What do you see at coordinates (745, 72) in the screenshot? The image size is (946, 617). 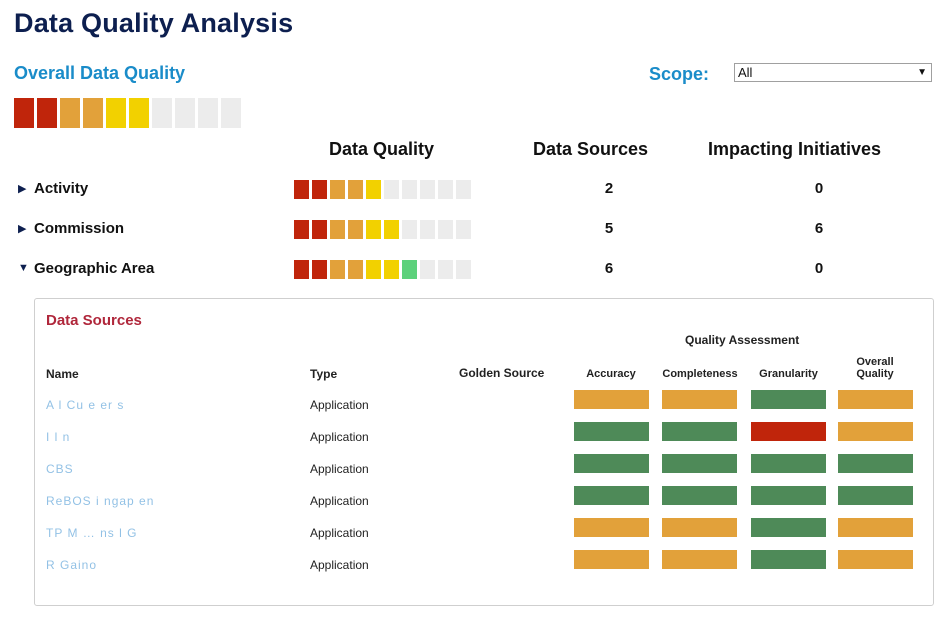 I see `scope-select-value: All` at bounding box center [745, 72].